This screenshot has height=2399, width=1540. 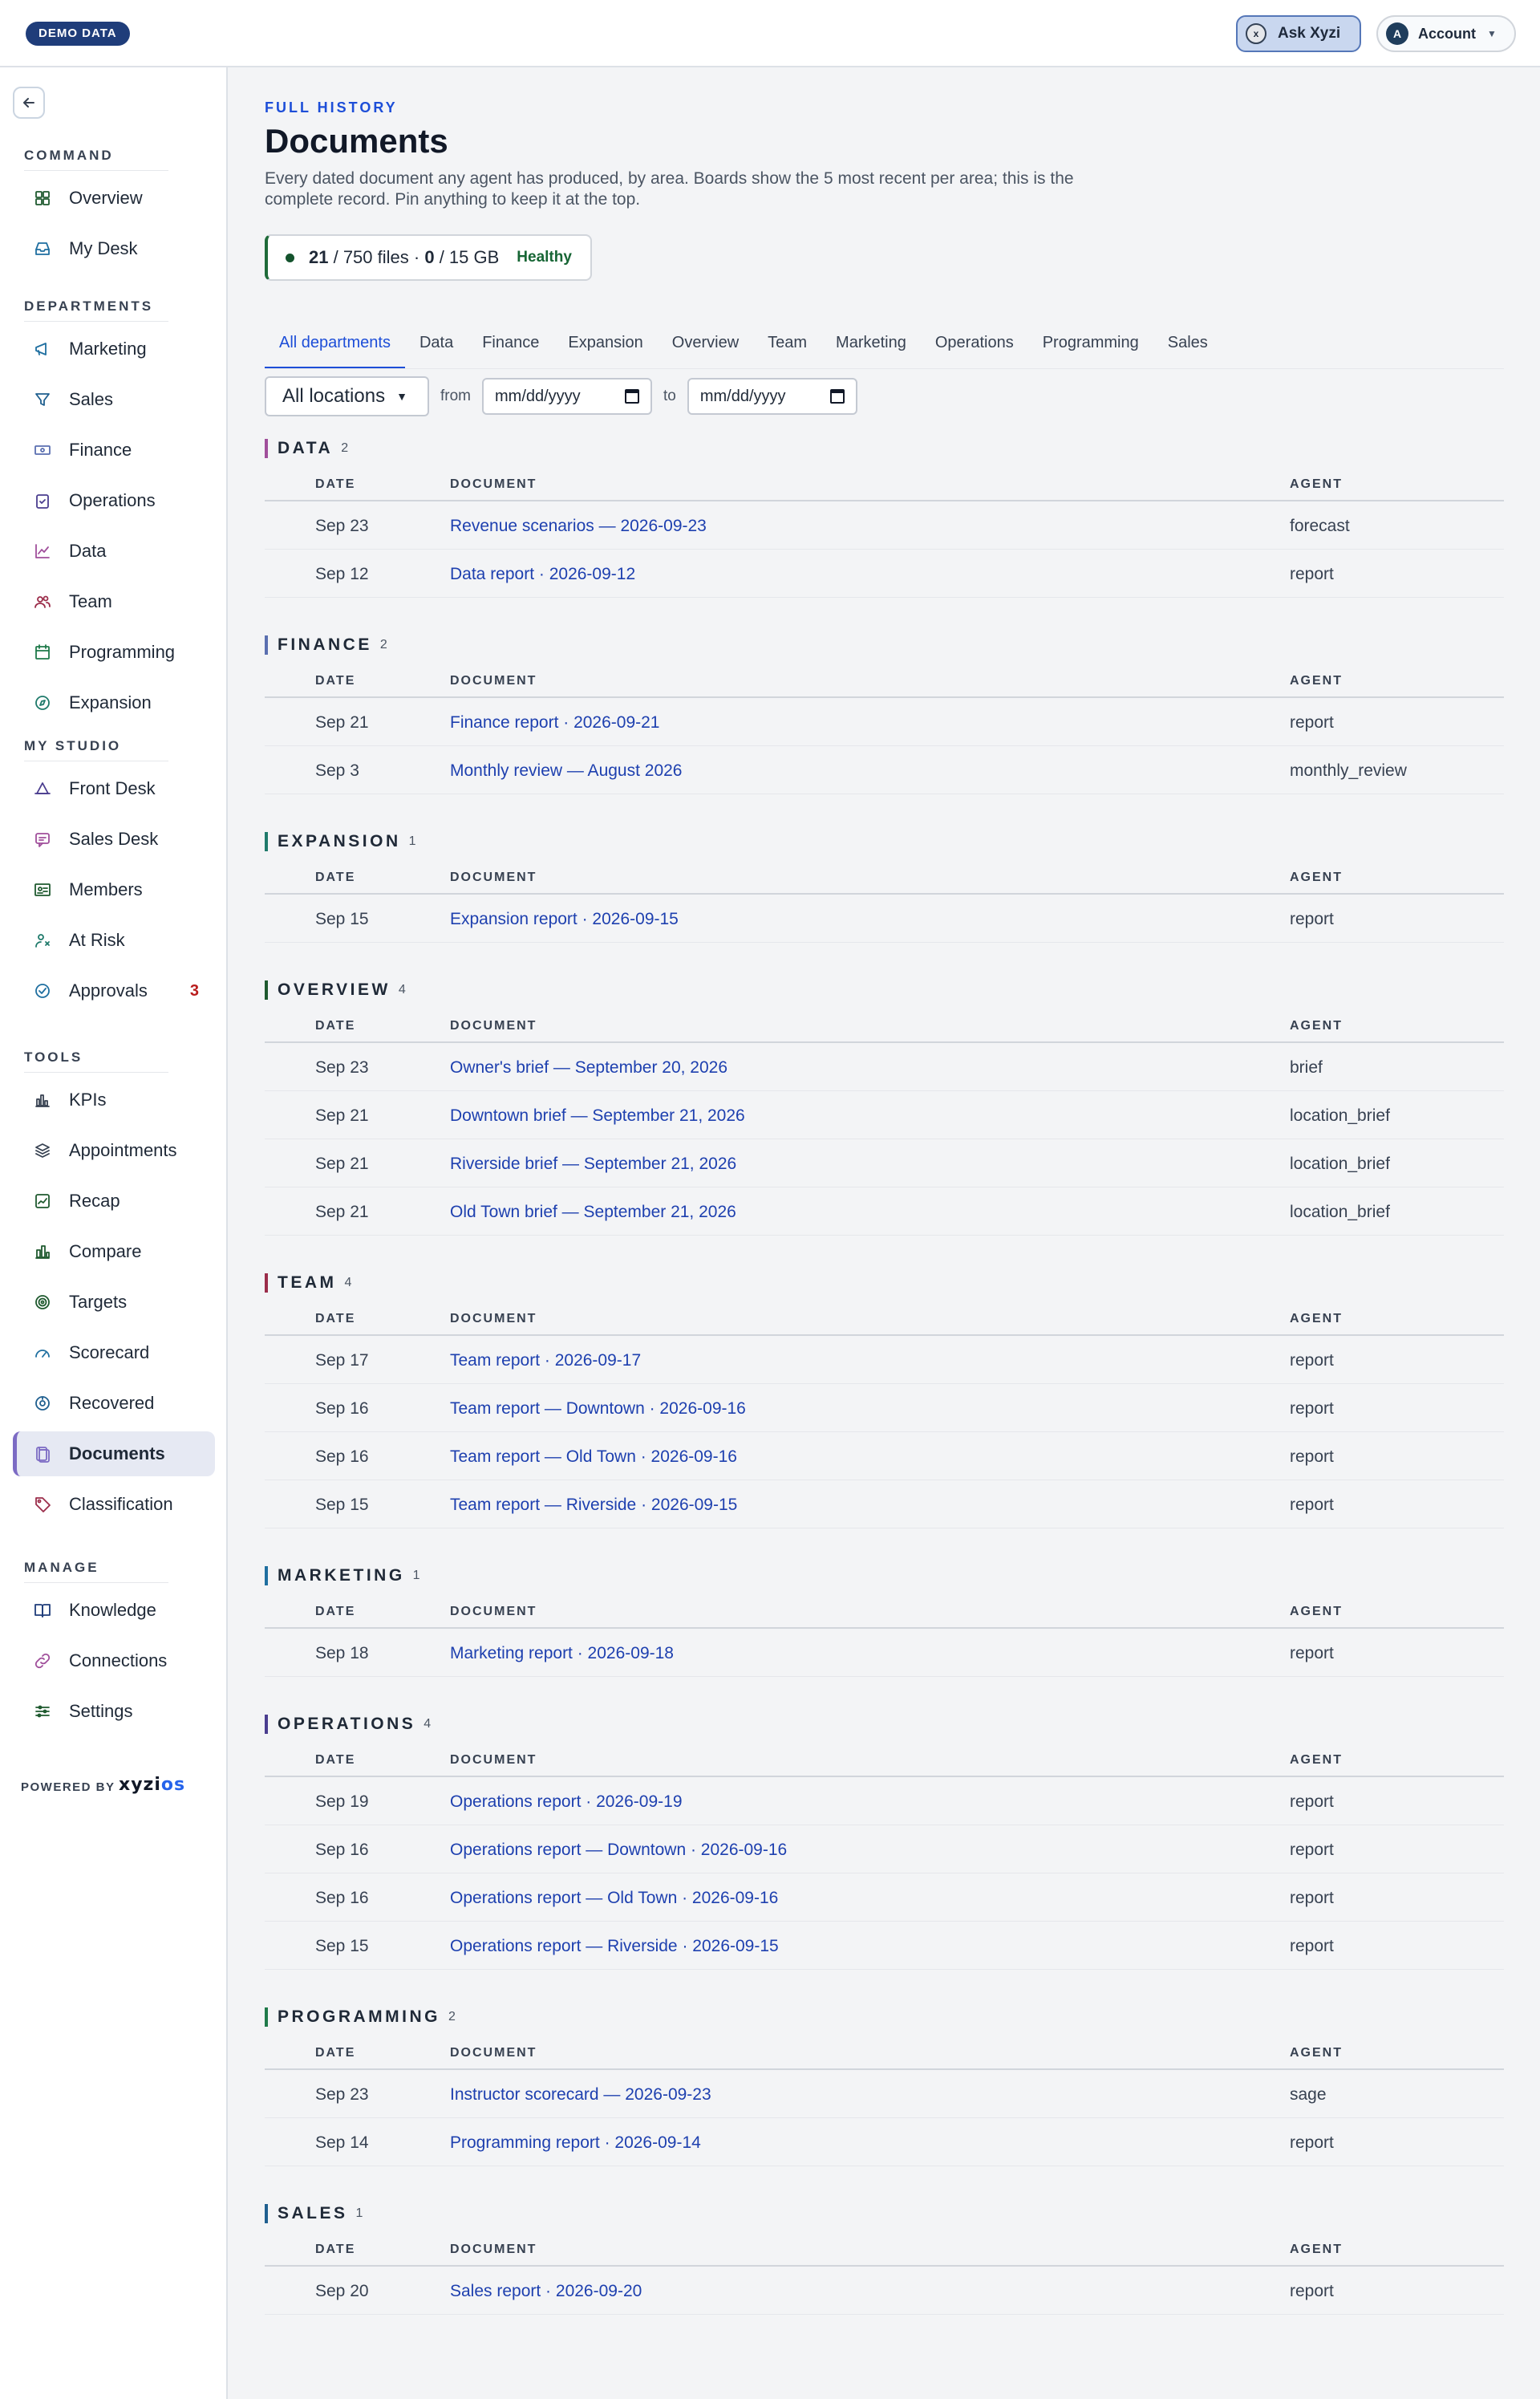 I want to click on sidebar-item-finance: Finance, so click(x=114, y=450).